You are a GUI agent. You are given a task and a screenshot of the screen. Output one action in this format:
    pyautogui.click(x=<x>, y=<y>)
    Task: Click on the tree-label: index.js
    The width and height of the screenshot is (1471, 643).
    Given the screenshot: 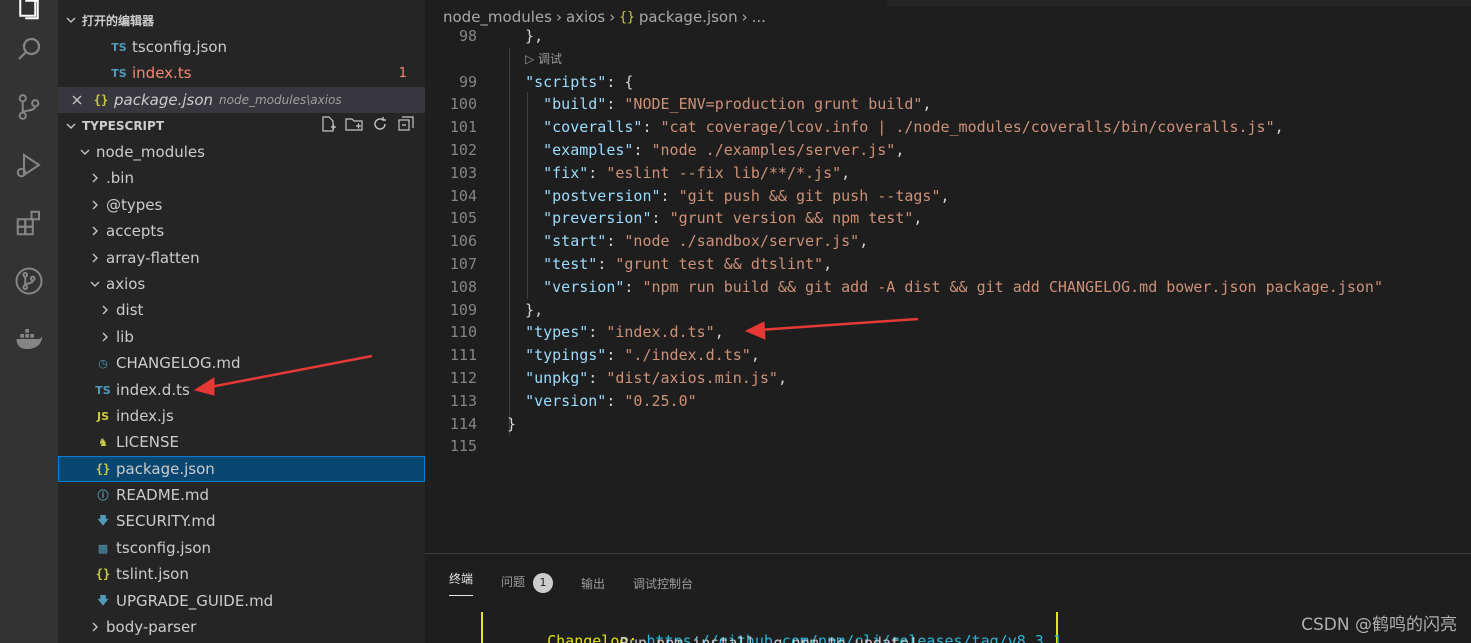 What is the action you would take?
    pyautogui.click(x=145, y=416)
    